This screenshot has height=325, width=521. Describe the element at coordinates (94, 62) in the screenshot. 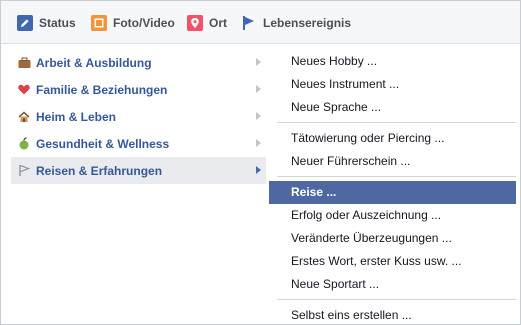

I see `category-label: Arbeit & Ausbildung` at that location.